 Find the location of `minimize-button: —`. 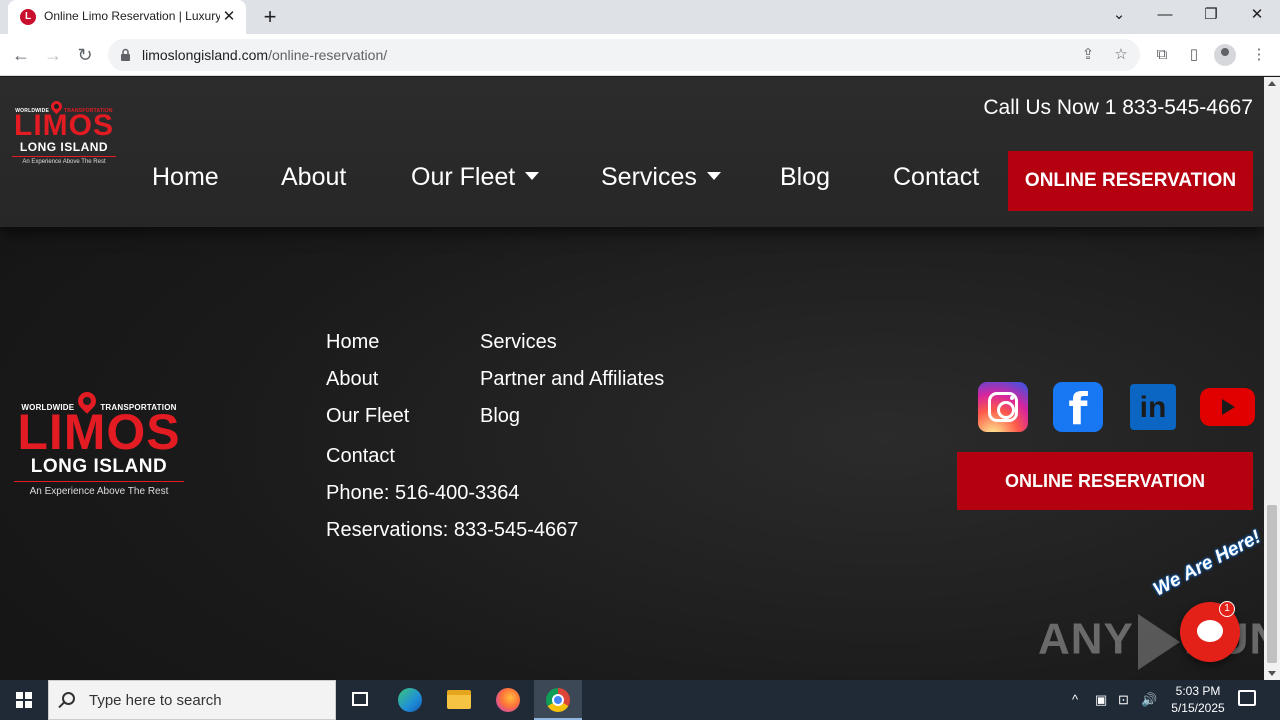

minimize-button: — is located at coordinates (1165, 15).